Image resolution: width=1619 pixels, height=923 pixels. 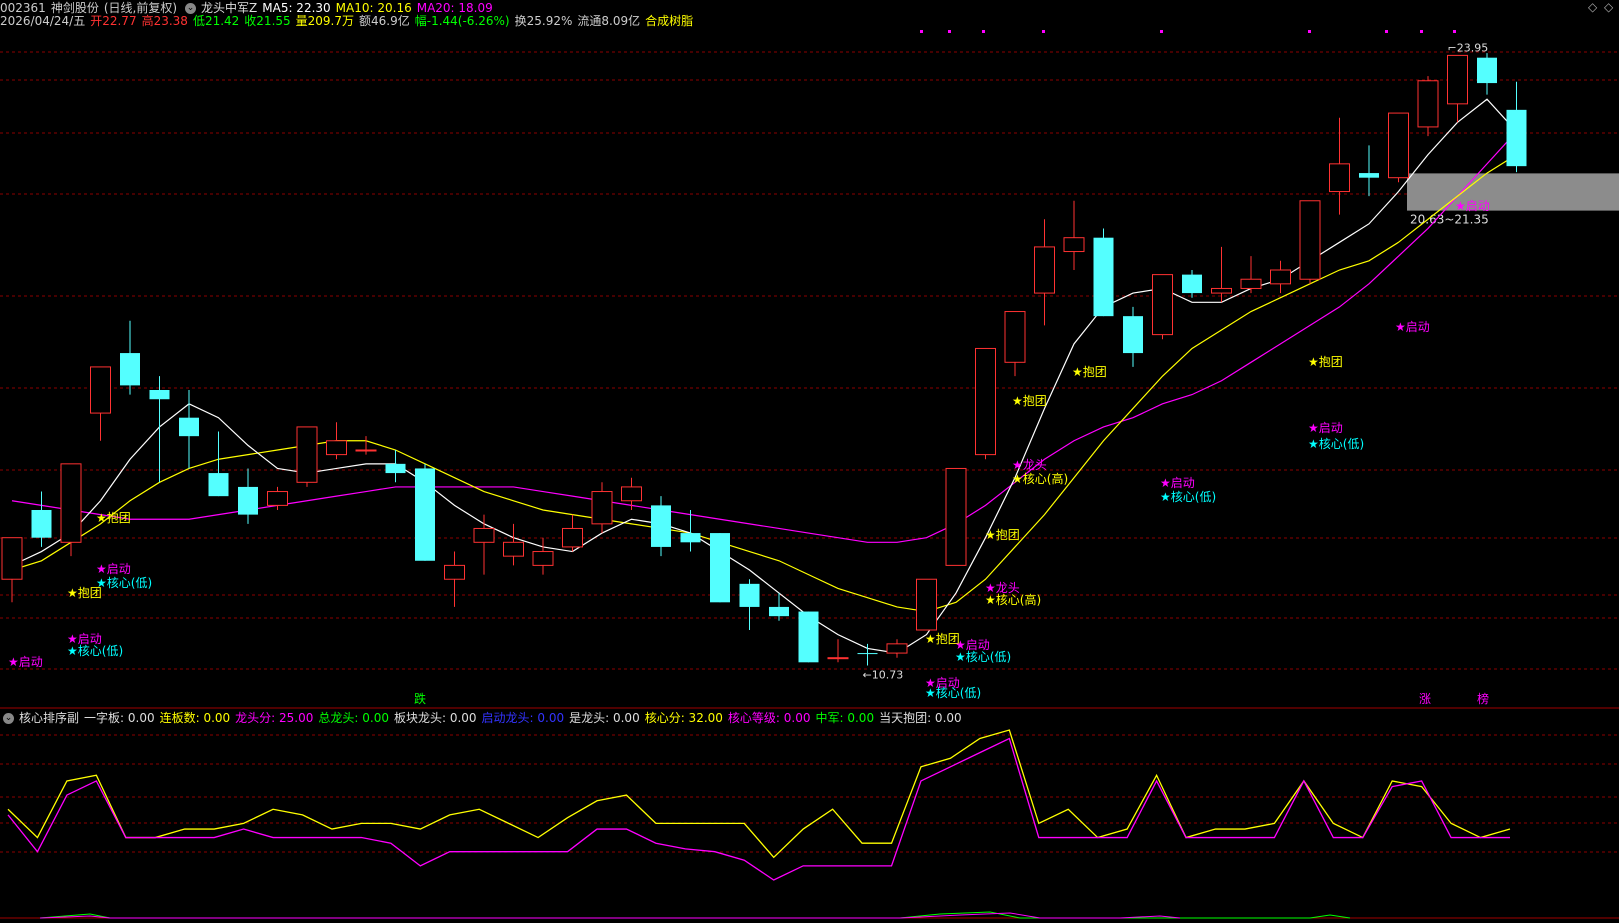 I want to click on quote-float: 流通8.09亿, so click(x=609, y=21).